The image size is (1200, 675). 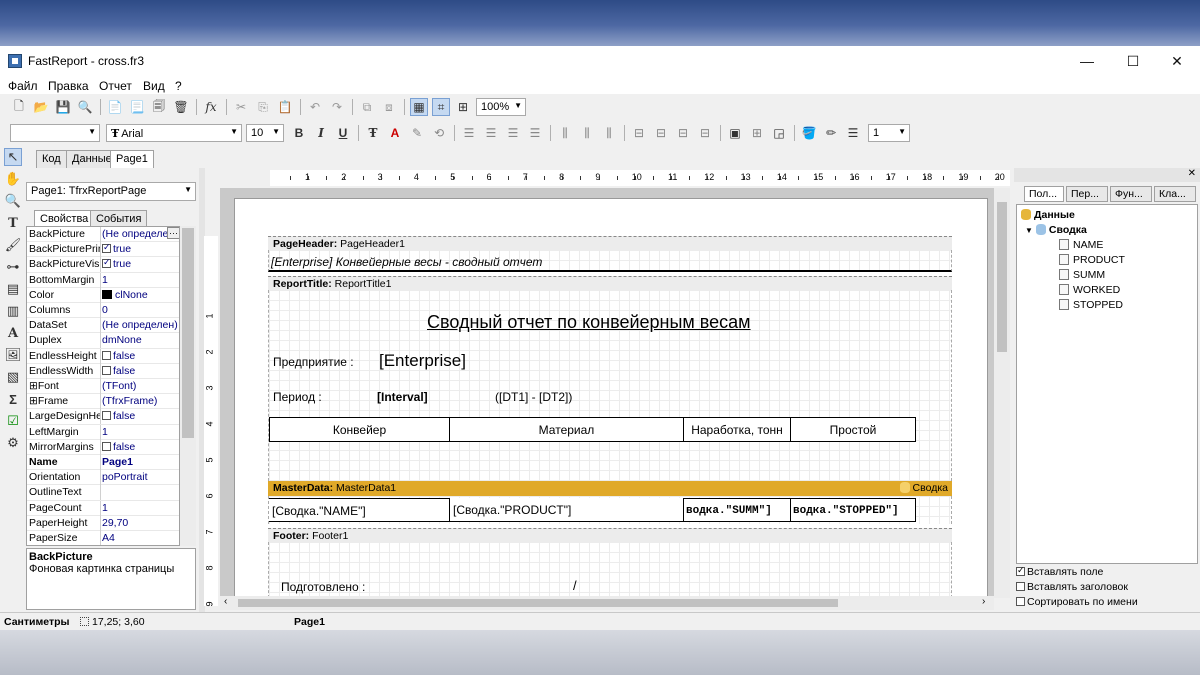 I want to click on text-tool-icon: T, so click(x=13, y=223).